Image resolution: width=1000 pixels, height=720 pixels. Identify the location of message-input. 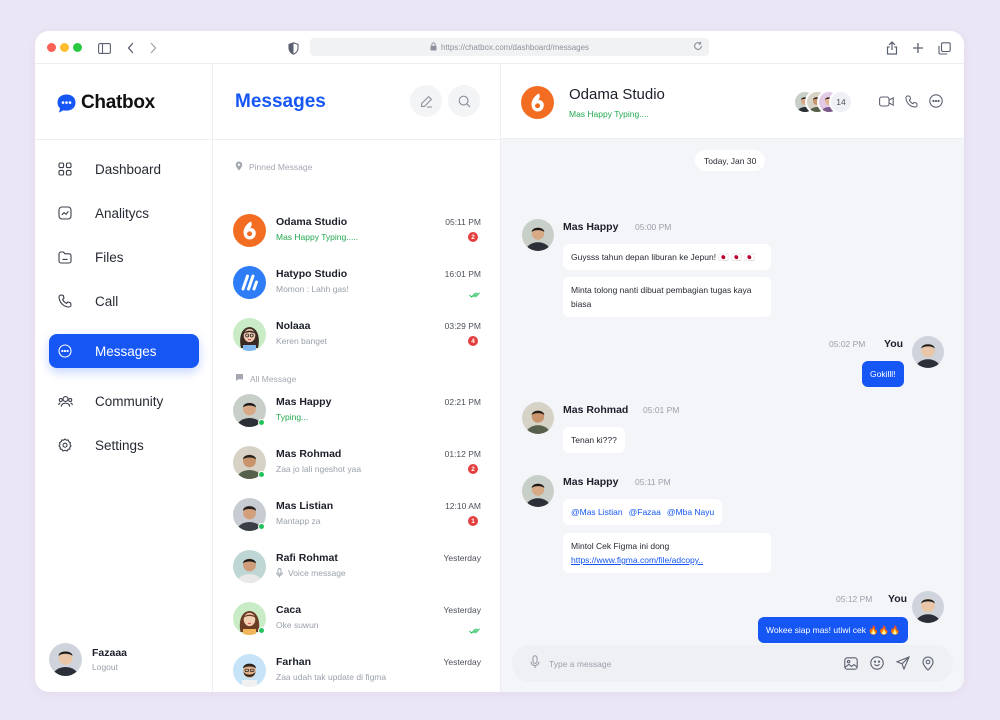
(689, 663).